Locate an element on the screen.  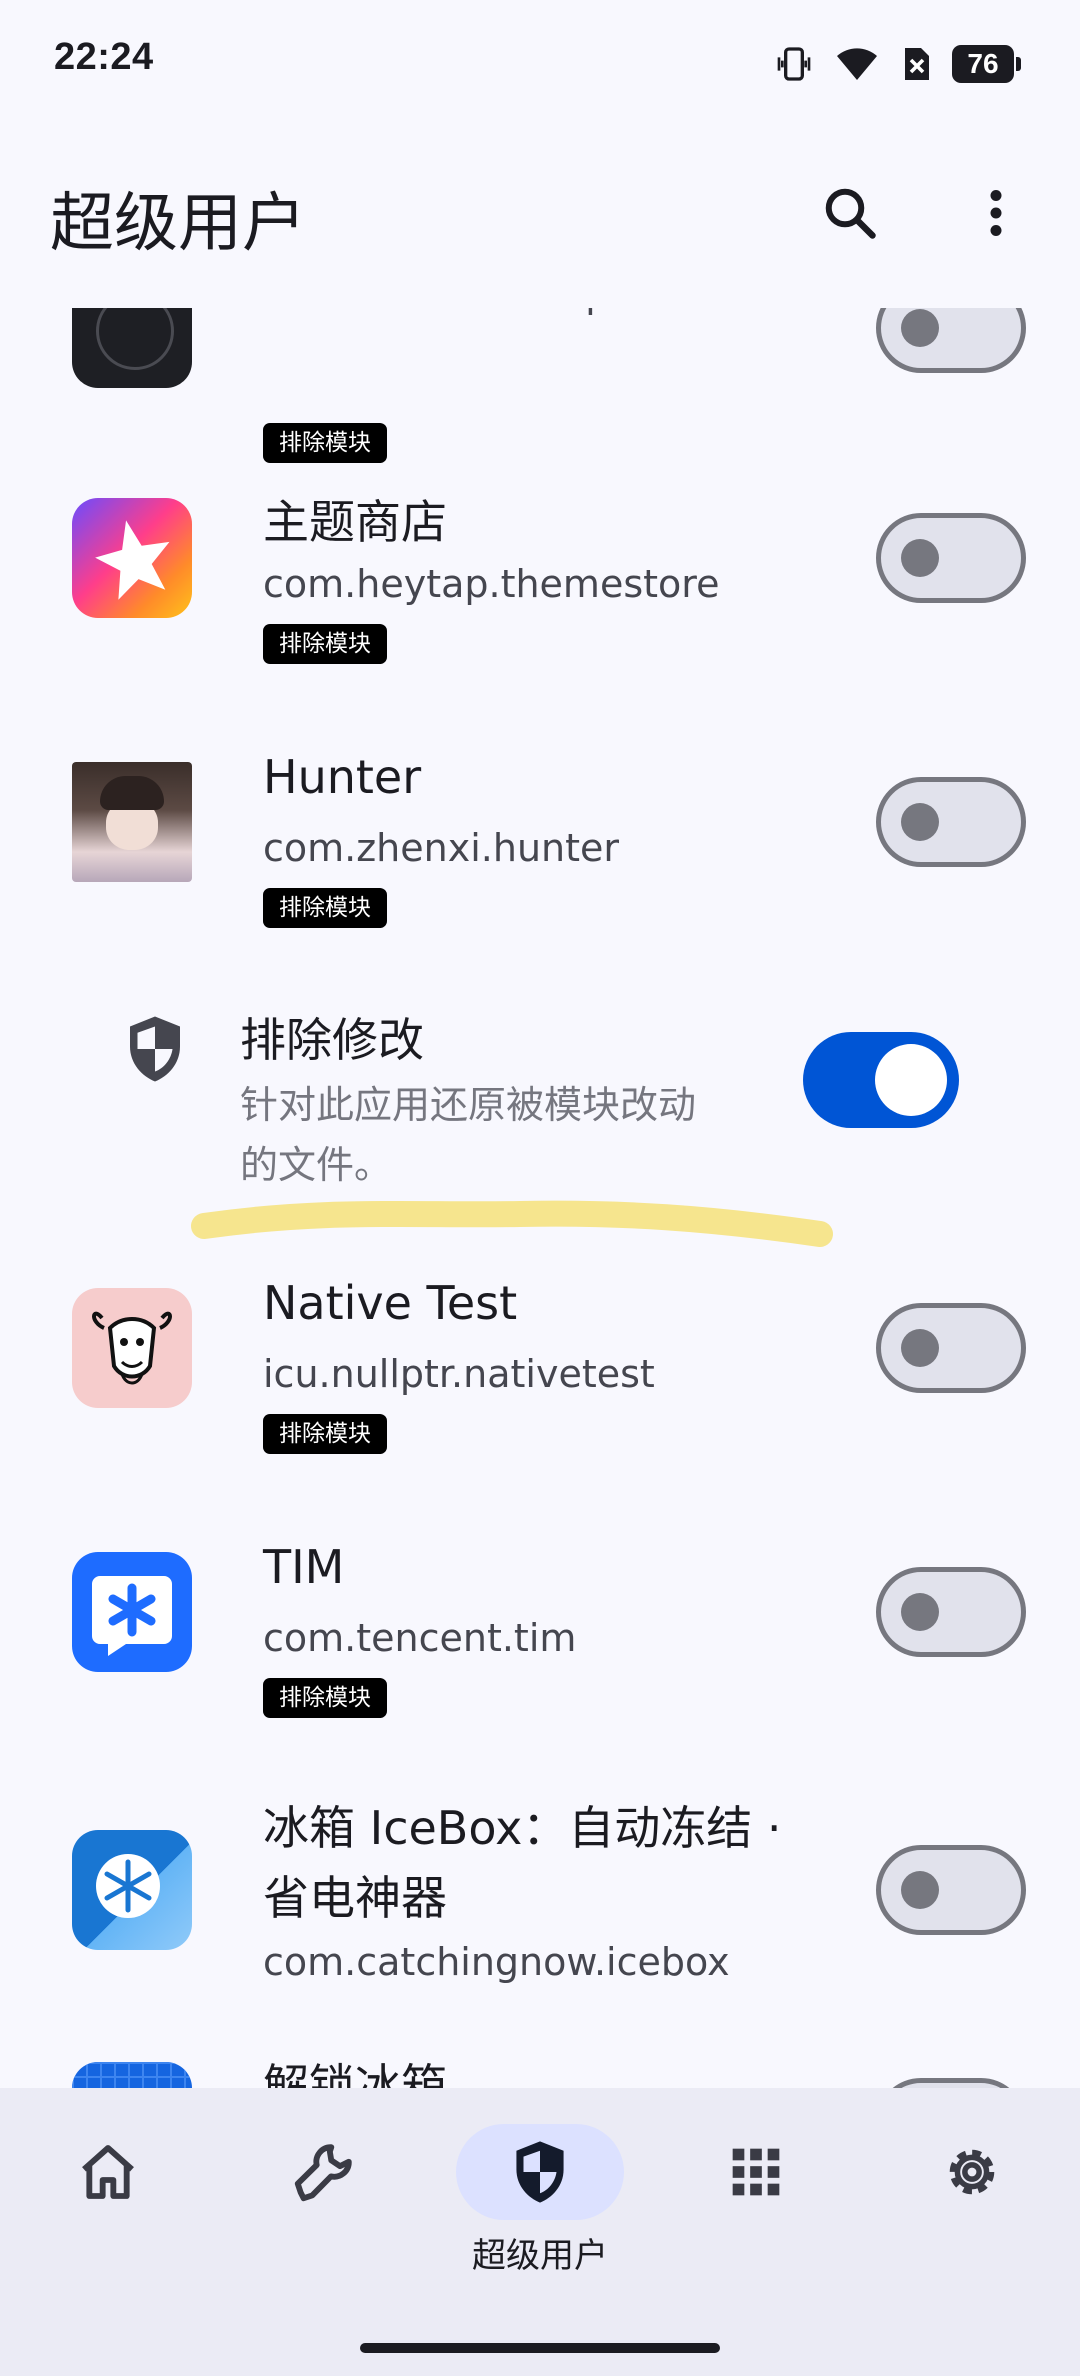
app-name: Hunter is located at coordinates (342, 777).